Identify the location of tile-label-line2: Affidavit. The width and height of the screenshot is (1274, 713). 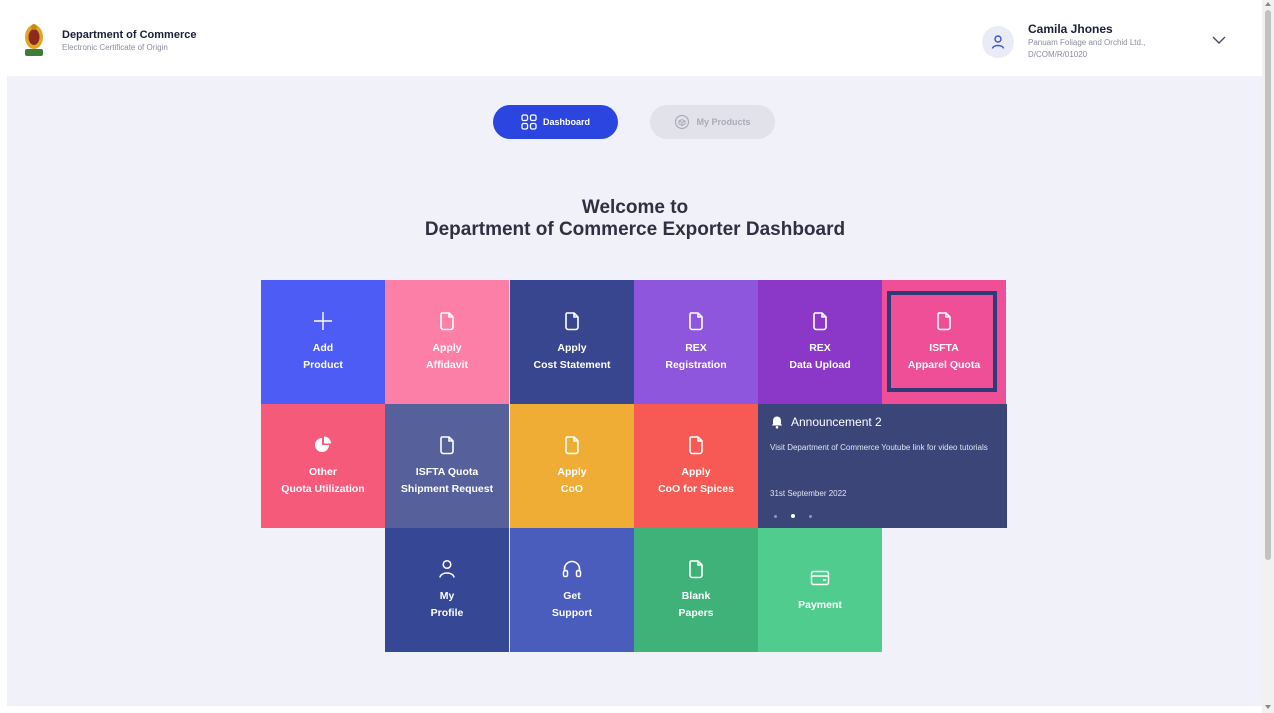
(447, 365).